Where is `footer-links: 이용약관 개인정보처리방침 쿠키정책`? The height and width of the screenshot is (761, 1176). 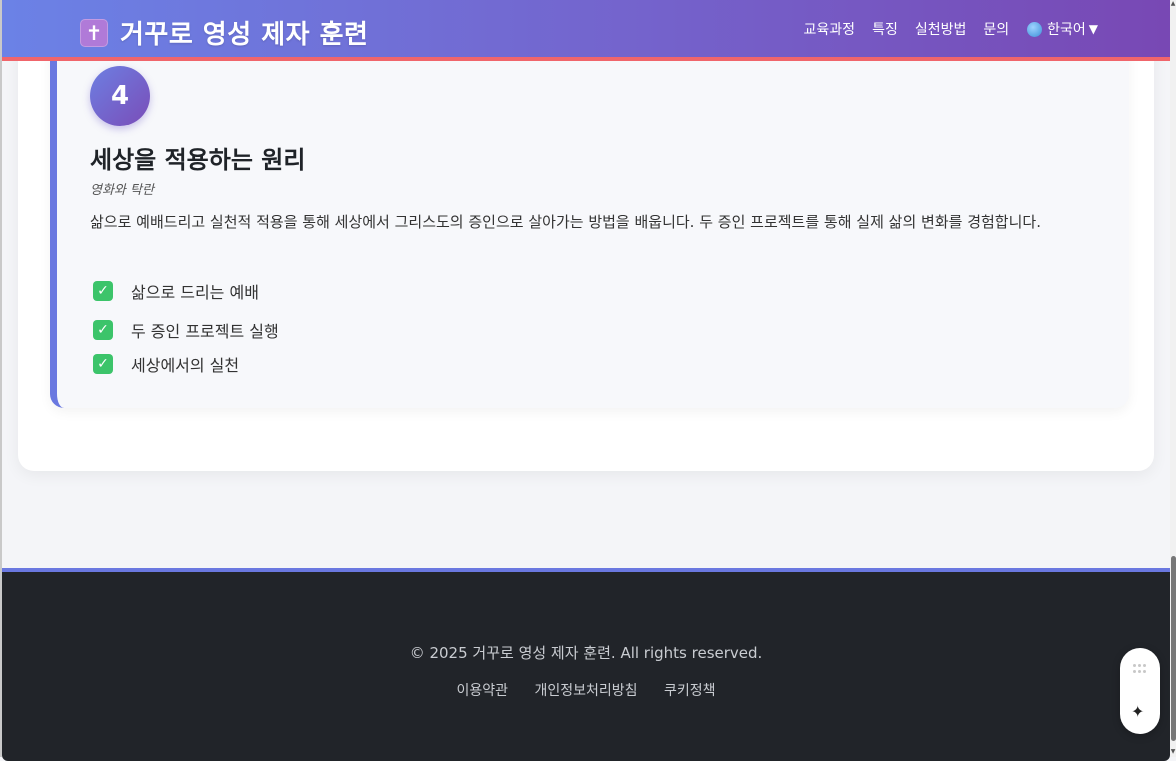
footer-links: 이용약관 개인정보처리방침 쿠키정책 is located at coordinates (586, 690).